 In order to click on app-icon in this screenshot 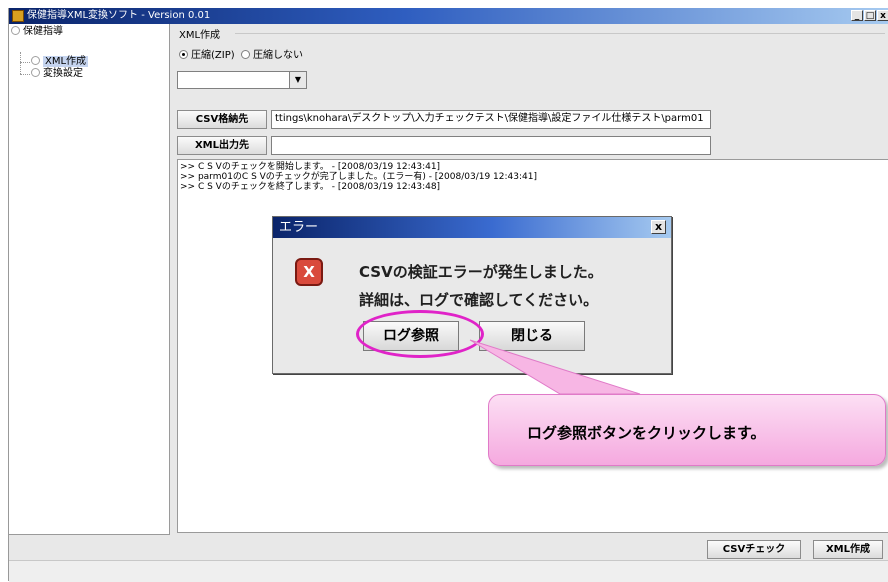, I will do `click(18, 16)`.